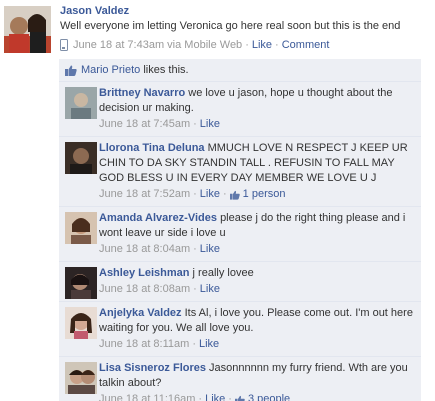  What do you see at coordinates (223, 273) in the screenshot?
I see `comment-text: j really lovee` at bounding box center [223, 273].